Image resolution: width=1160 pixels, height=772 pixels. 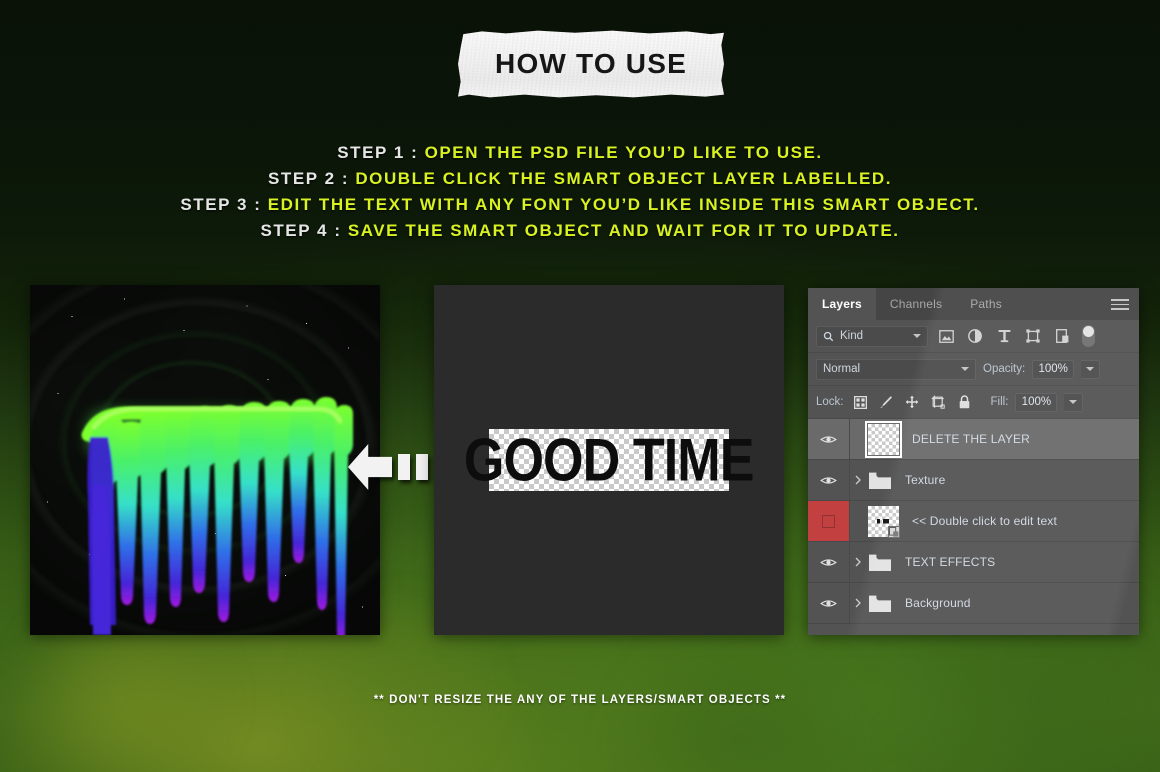 I want to click on filter-type-layers-button, so click(x=1004, y=336).